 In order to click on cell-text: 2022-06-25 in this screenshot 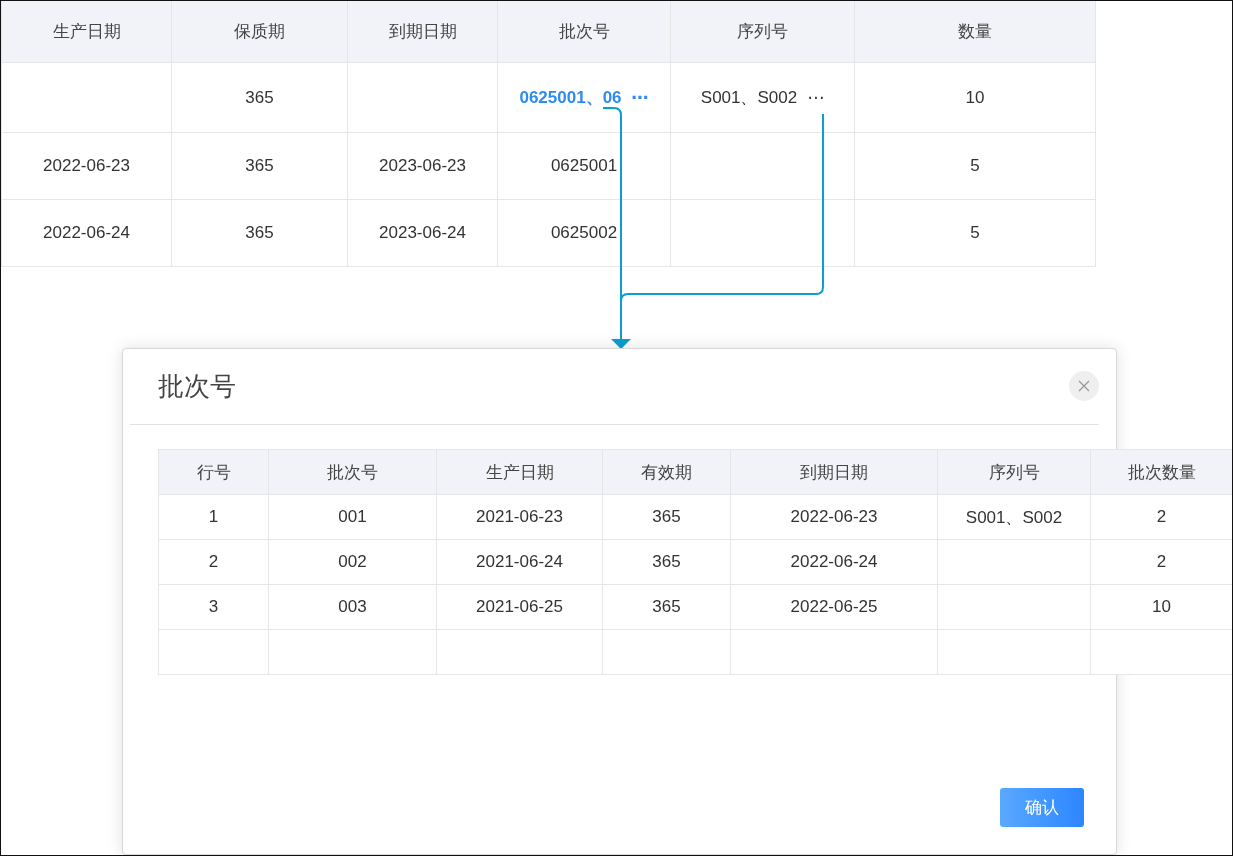, I will do `click(834, 607)`.